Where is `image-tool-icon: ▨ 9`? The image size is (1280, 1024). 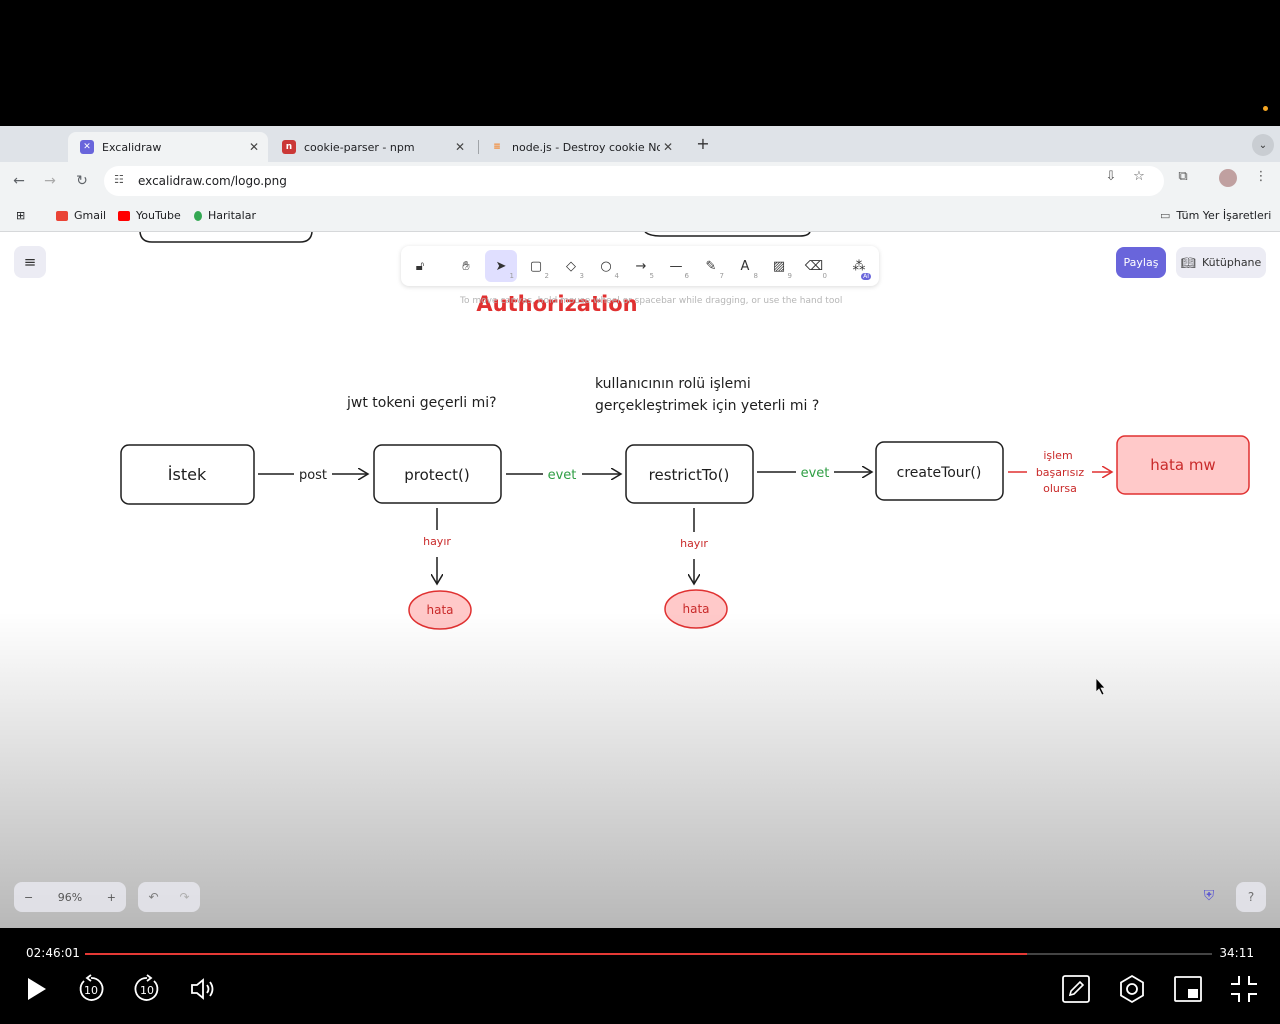 image-tool-icon: ▨ 9 is located at coordinates (779, 266).